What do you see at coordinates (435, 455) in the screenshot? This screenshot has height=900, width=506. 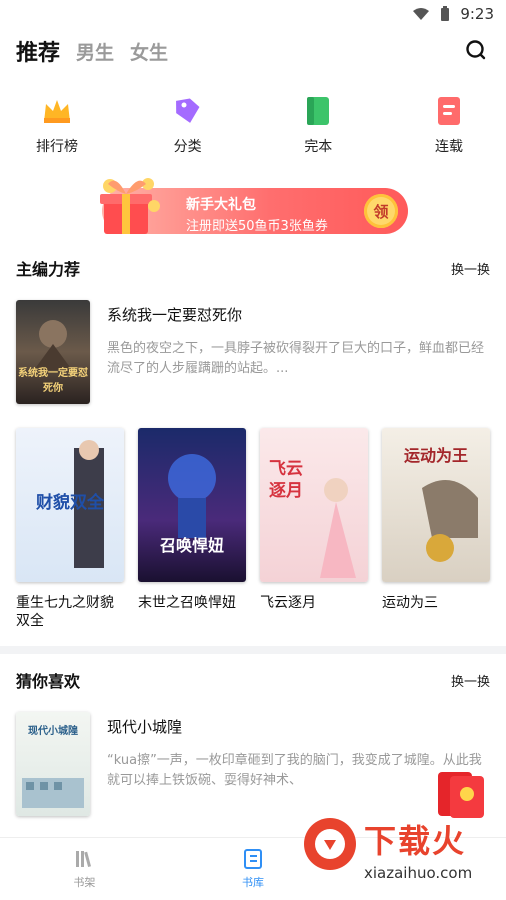 I see `cover-title: 运动为王` at bounding box center [435, 455].